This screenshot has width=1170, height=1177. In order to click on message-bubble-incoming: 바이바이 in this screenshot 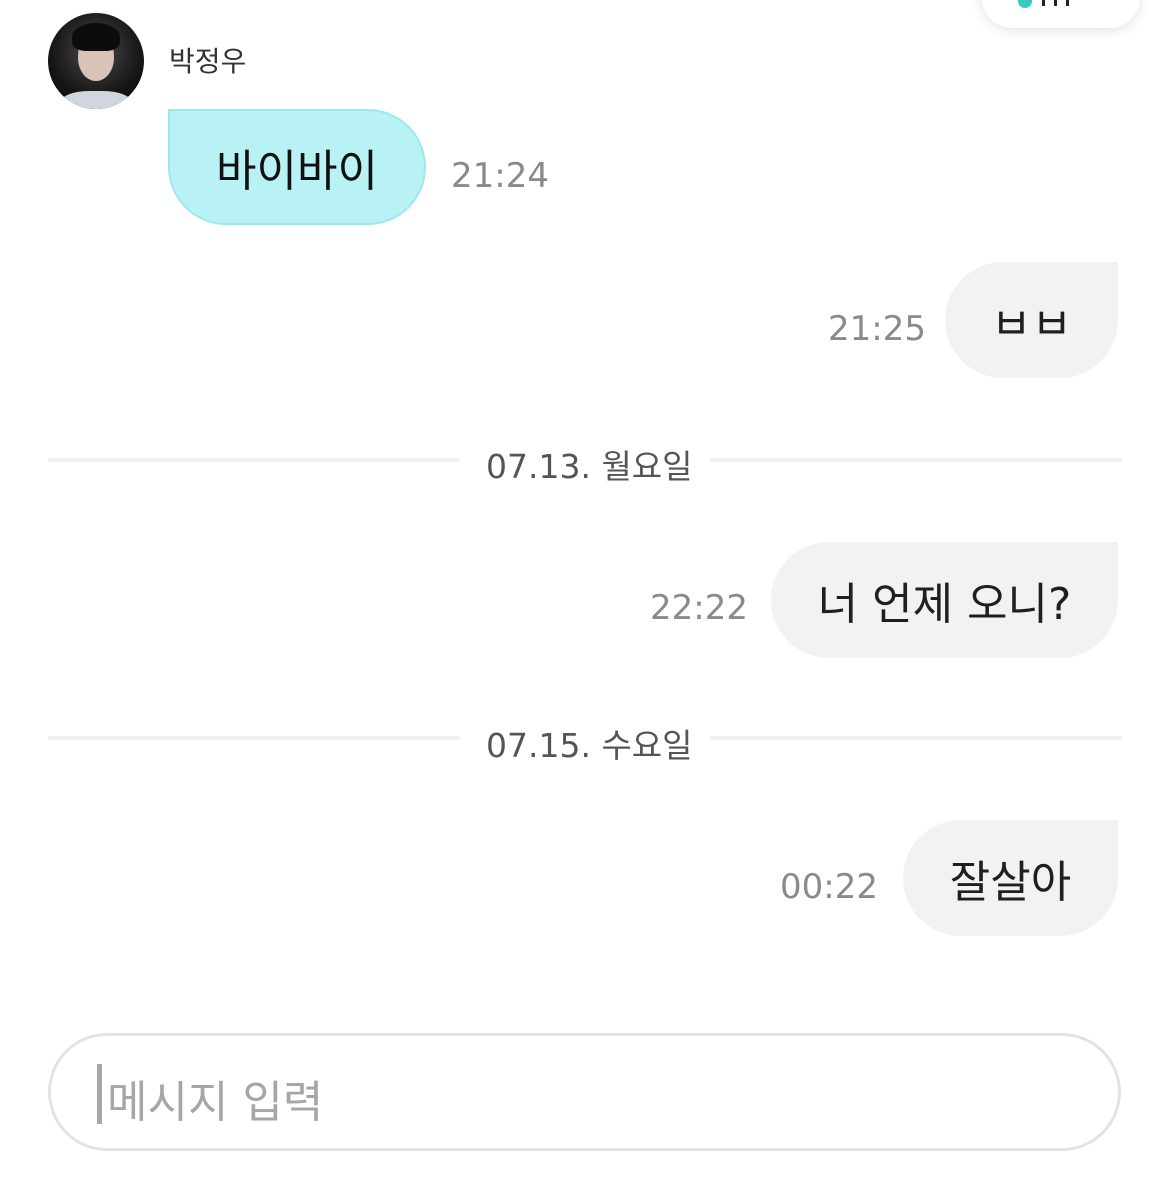, I will do `click(297, 167)`.